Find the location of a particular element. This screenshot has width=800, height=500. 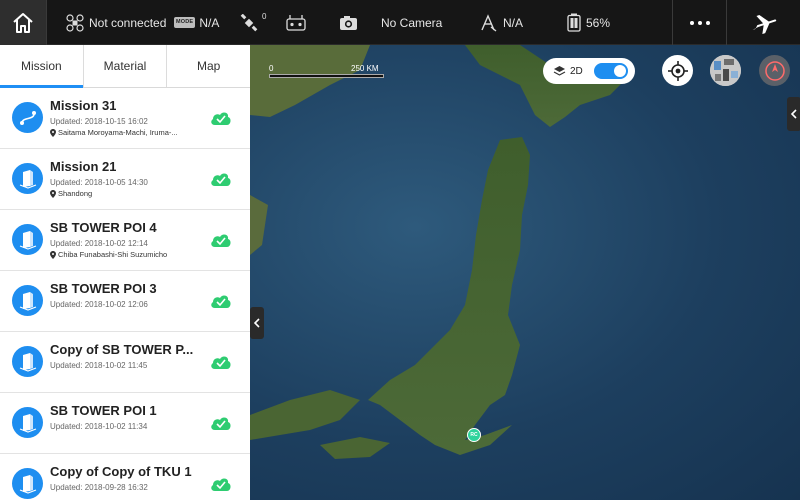

view-2d-toggle: 2D is located at coordinates (589, 71).